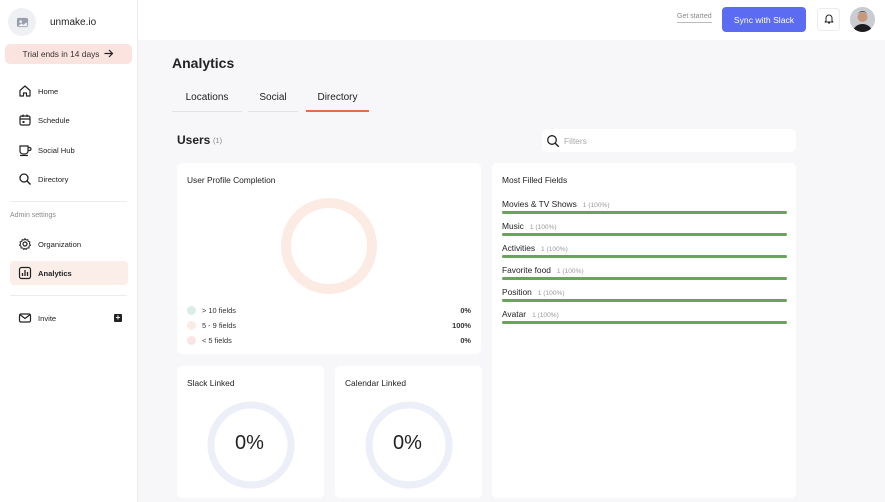 This screenshot has width=885, height=502. I want to click on tab-directory: Directory, so click(337, 100).